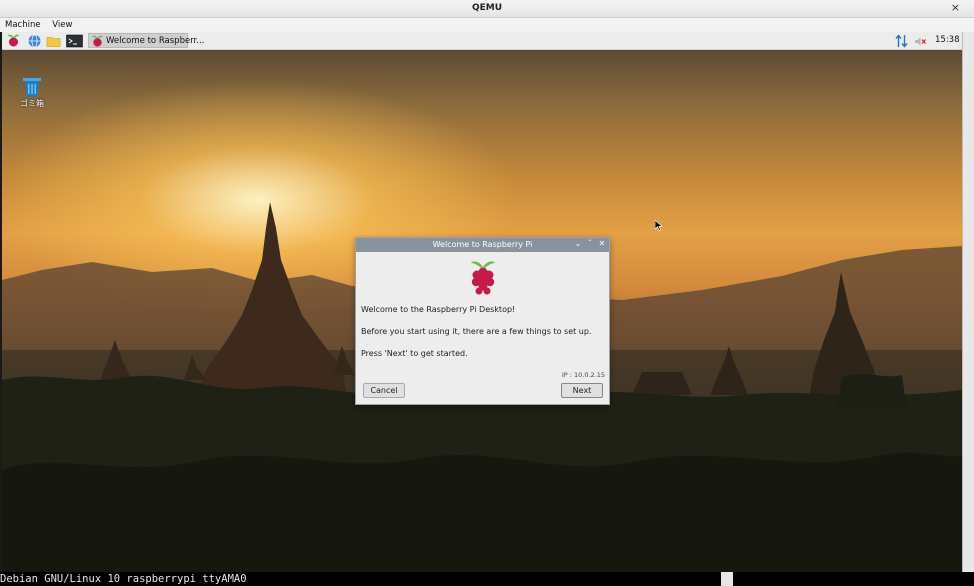 This screenshot has width=974, height=586. What do you see at coordinates (74, 41) in the screenshot?
I see `terminal-icon` at bounding box center [74, 41].